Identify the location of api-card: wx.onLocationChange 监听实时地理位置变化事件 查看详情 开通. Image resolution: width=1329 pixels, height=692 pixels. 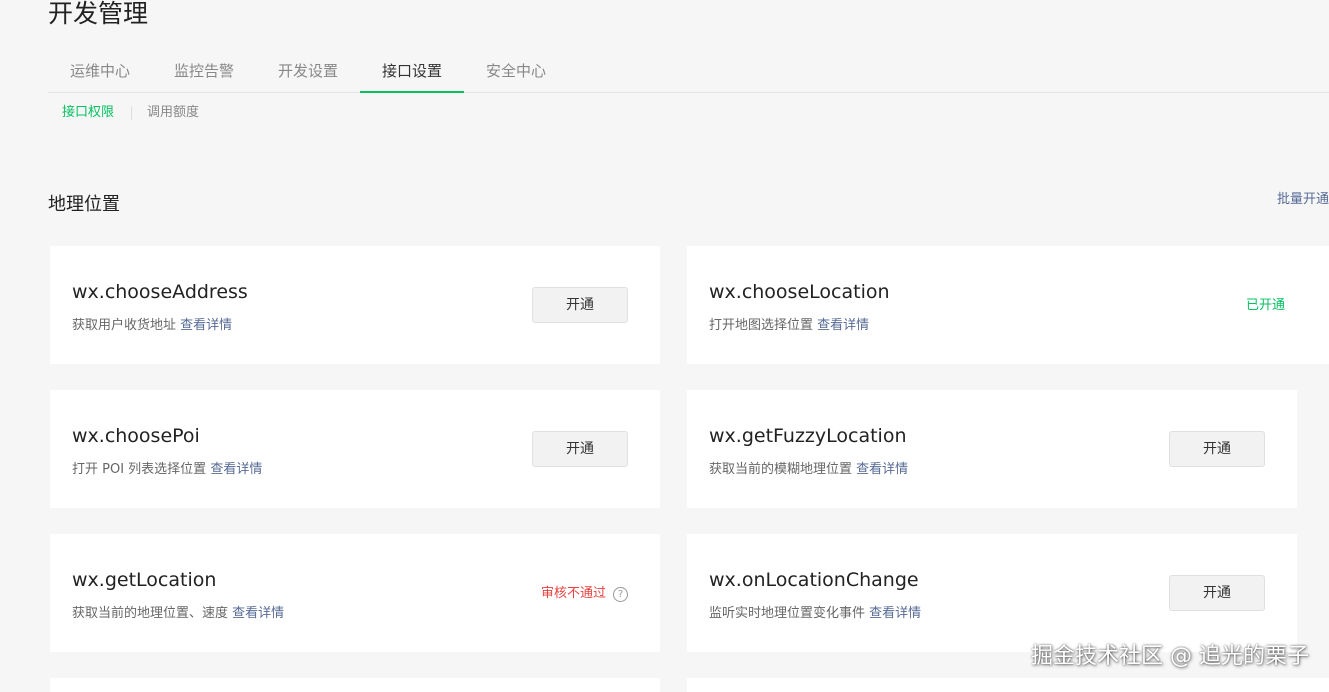
(992, 593).